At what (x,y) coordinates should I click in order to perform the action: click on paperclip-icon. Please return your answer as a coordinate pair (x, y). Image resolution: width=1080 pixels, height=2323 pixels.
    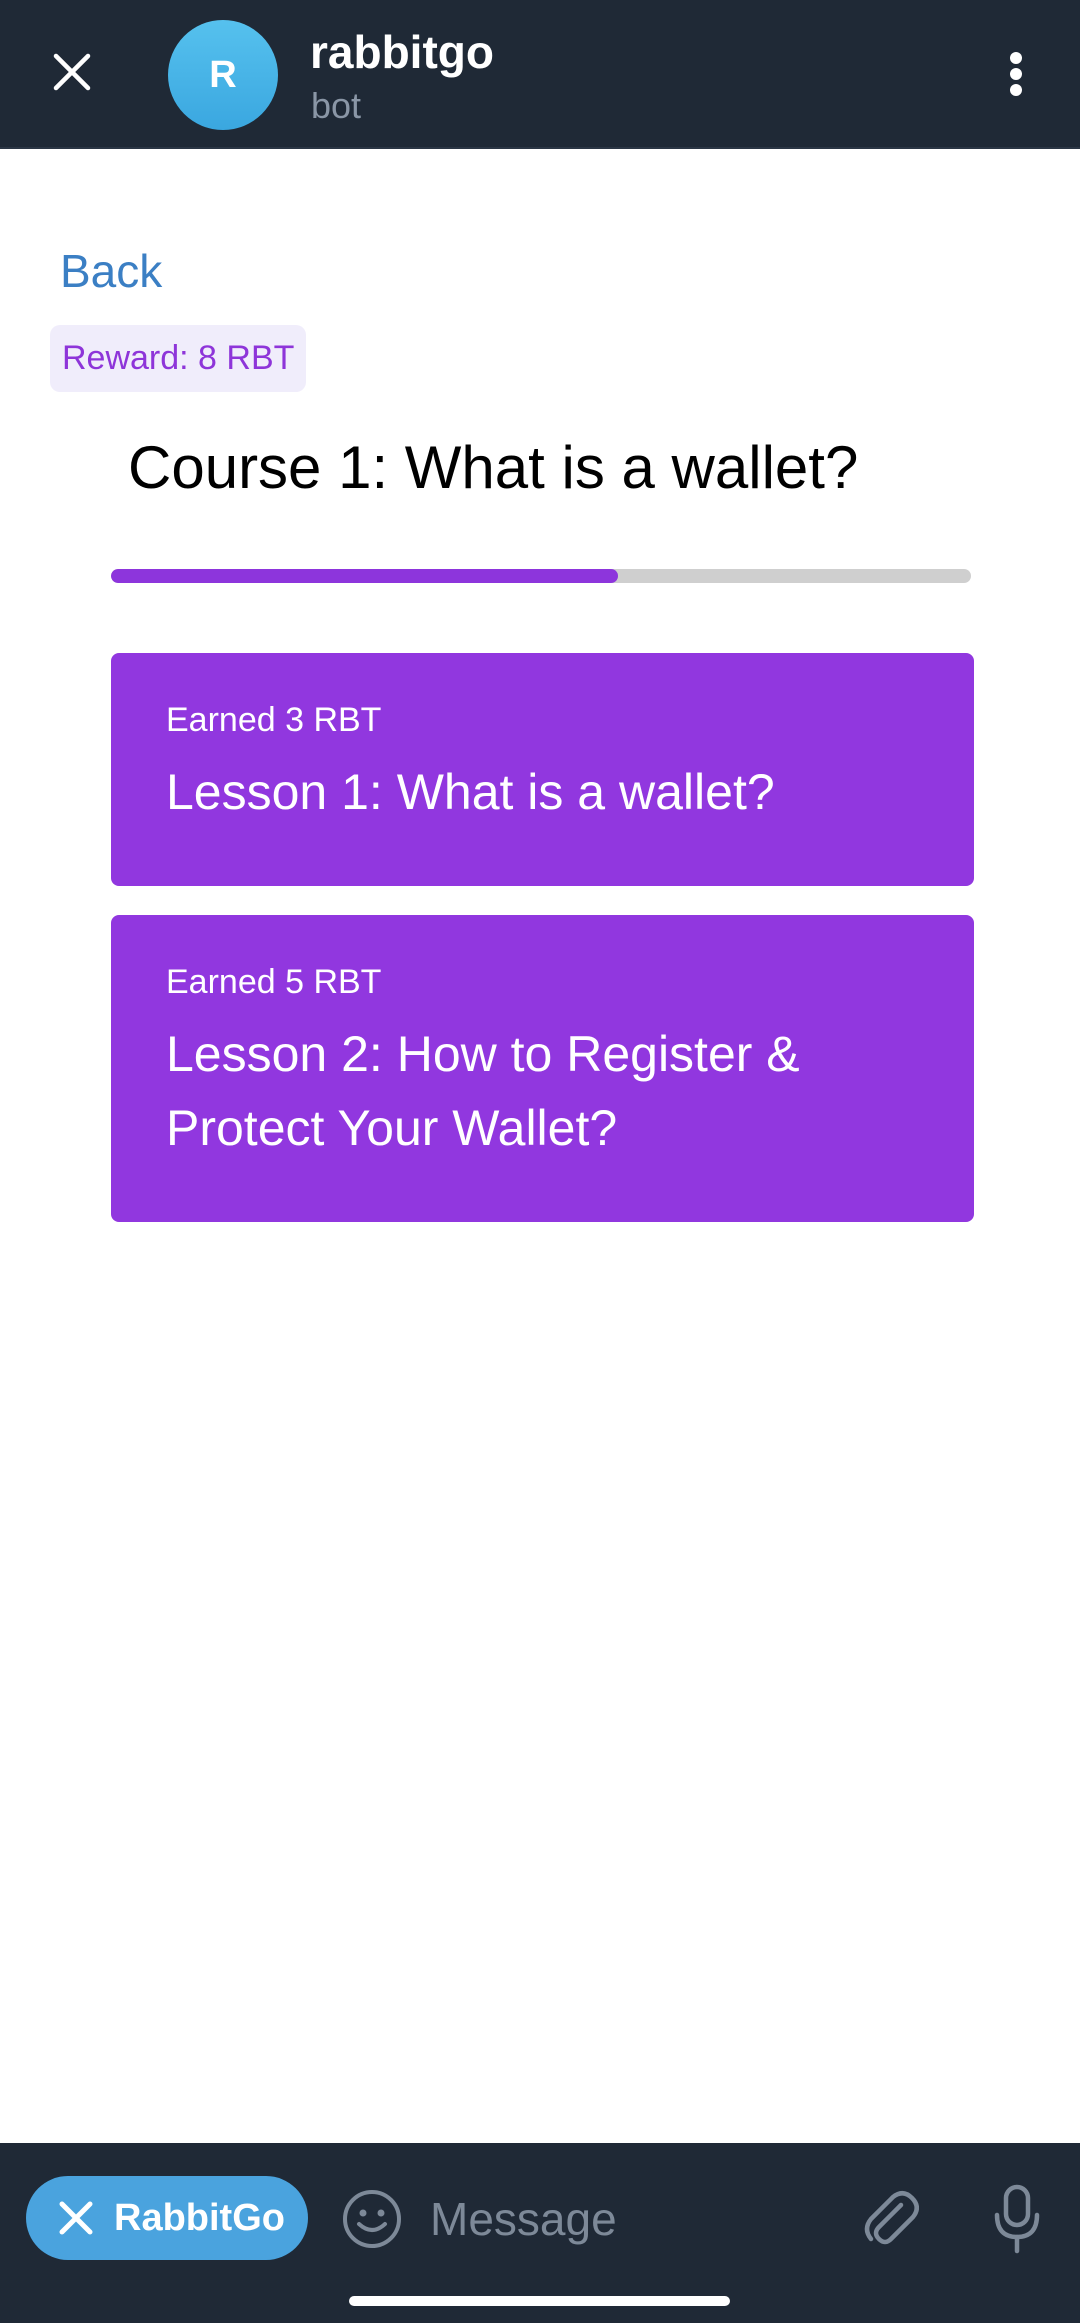
    Looking at the image, I should click on (890, 2219).